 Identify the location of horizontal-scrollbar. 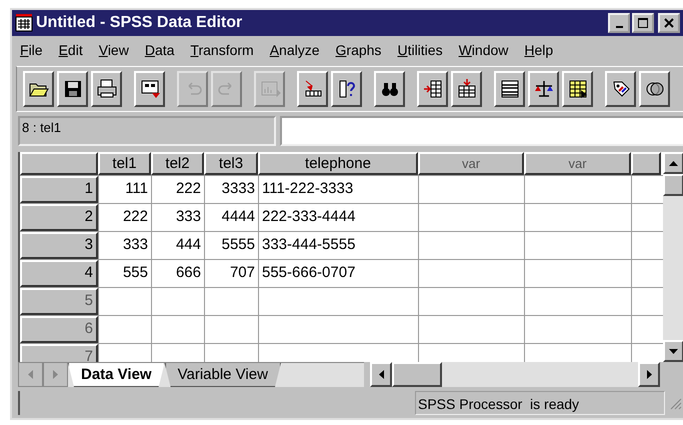
(515, 374).